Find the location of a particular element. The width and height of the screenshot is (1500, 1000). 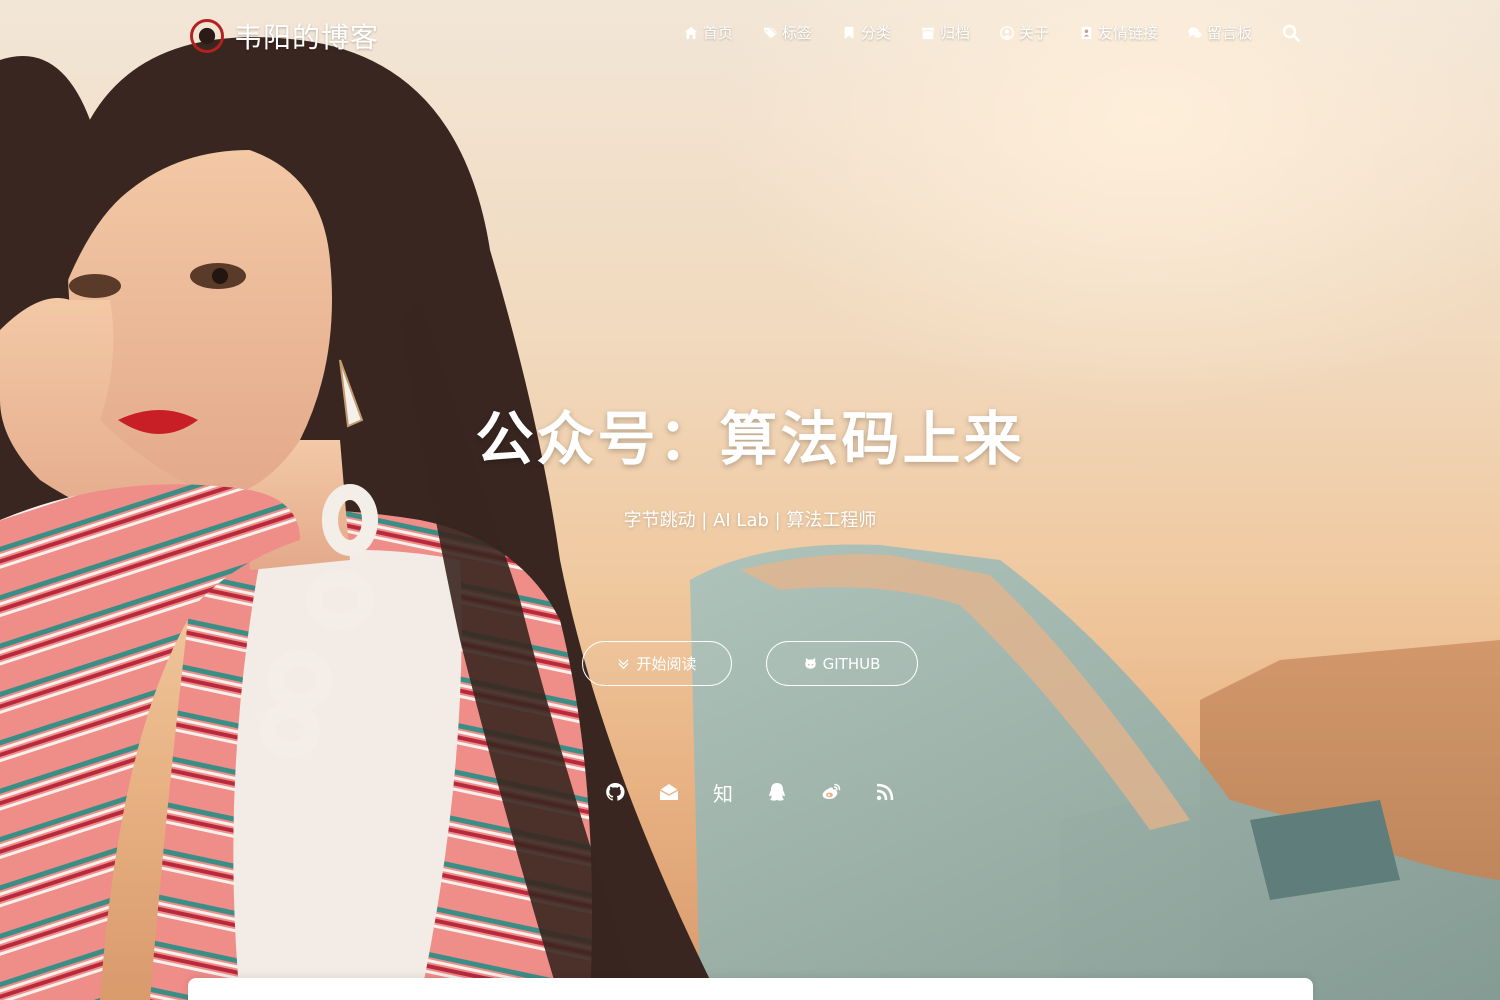

nav-tags: 标签 is located at coordinates (787, 32).